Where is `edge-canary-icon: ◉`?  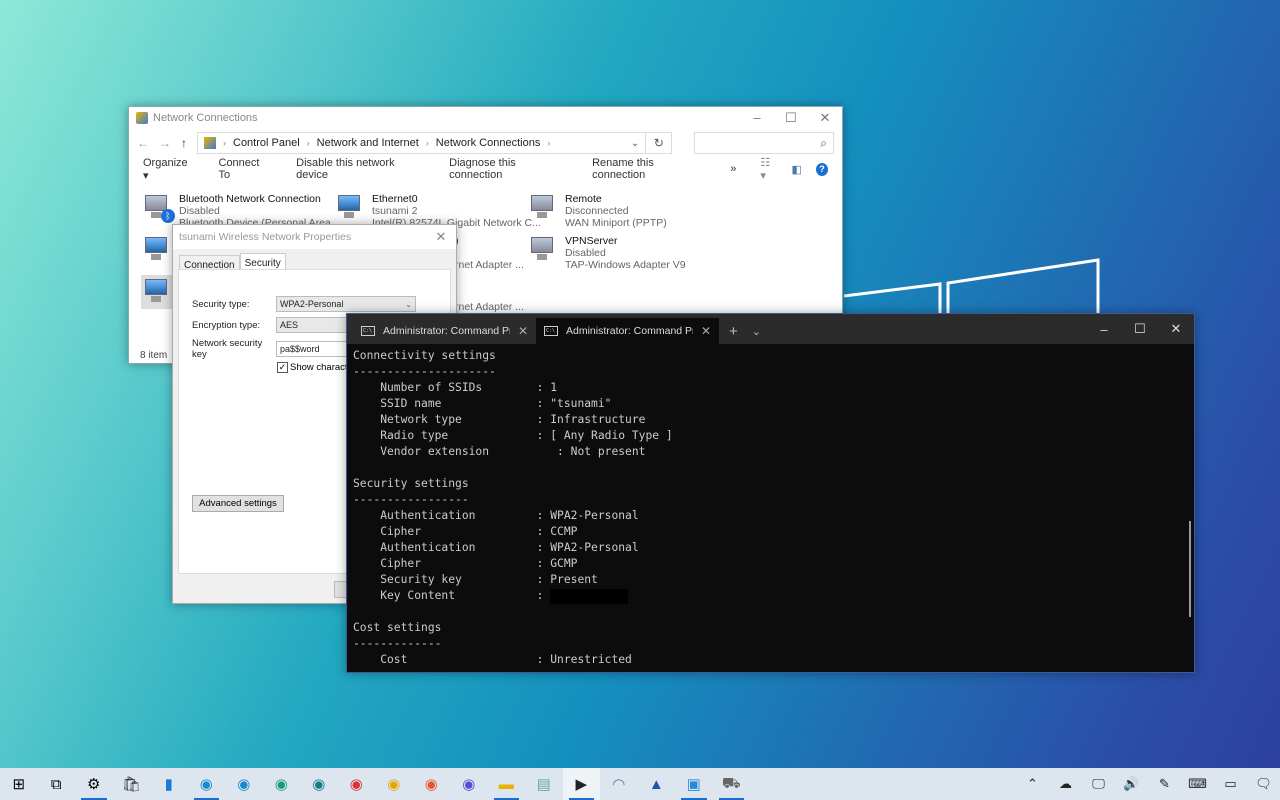 edge-canary-icon: ◉ is located at coordinates (319, 784).